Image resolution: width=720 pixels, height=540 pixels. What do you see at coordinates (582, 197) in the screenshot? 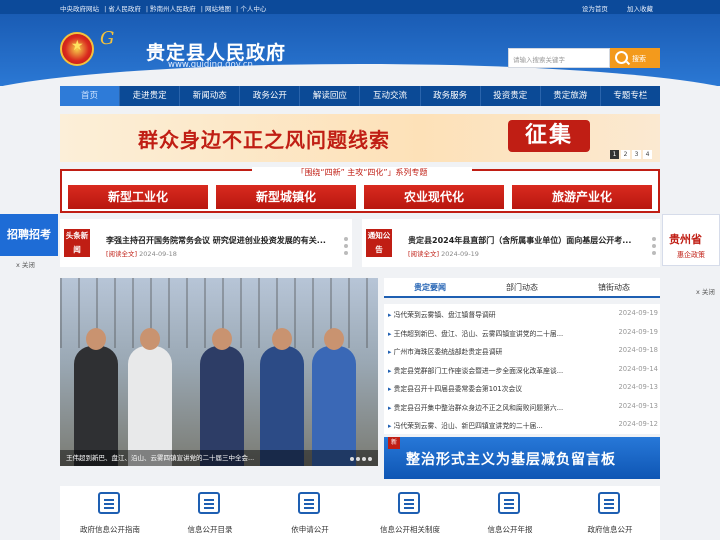
I see `topic-tourism: 旅游产业化` at bounding box center [582, 197].